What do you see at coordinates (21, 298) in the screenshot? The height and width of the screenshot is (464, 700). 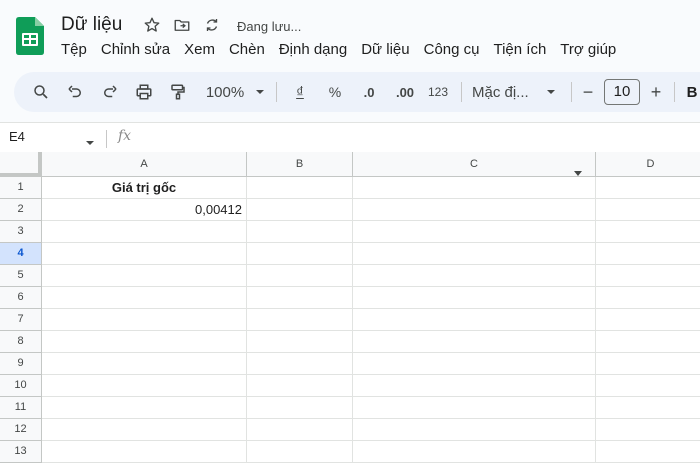 I see `row-header-6: 6` at bounding box center [21, 298].